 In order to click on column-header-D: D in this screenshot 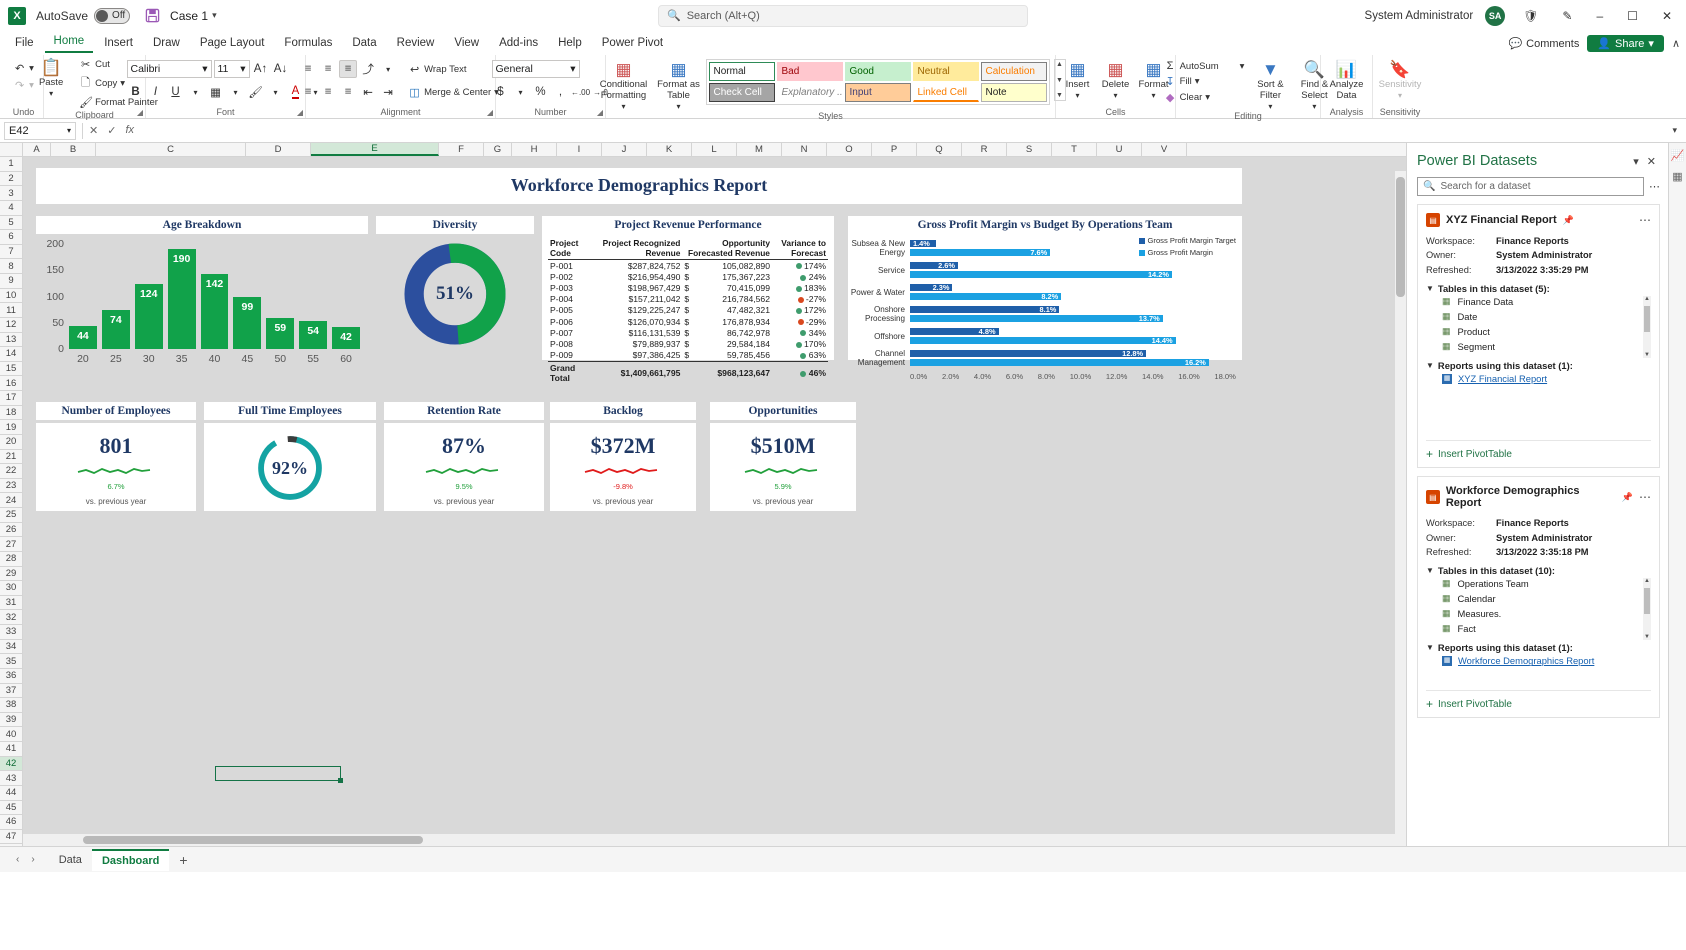, I will do `click(278, 149)`.